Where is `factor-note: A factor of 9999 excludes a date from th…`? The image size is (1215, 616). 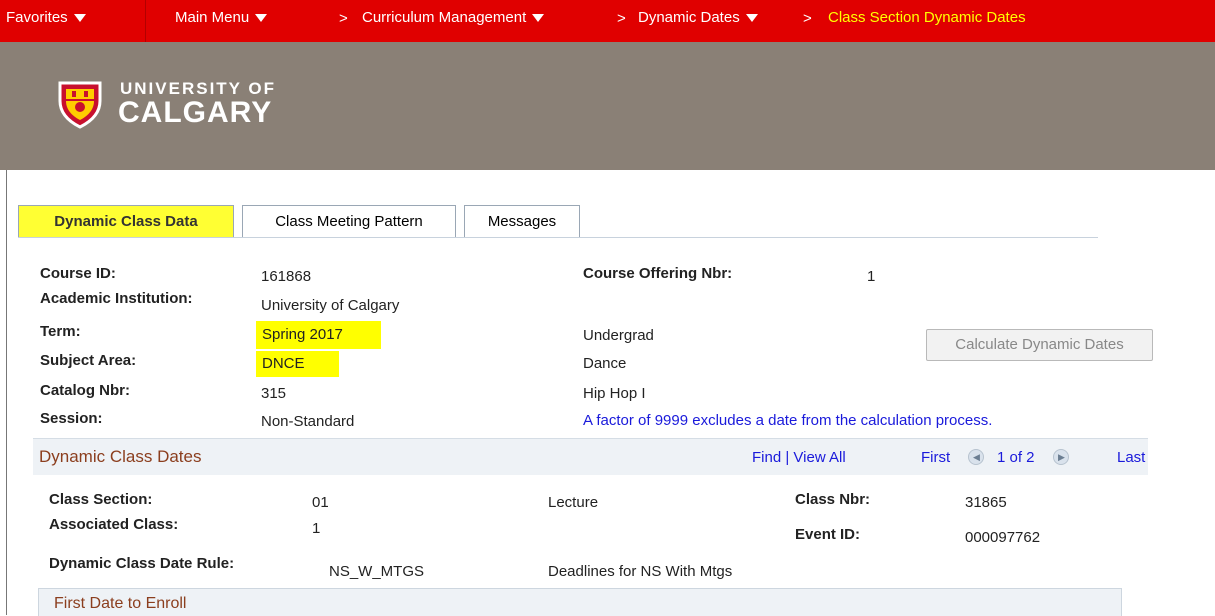
factor-note: A factor of 9999 excludes a date from th… is located at coordinates (788, 420).